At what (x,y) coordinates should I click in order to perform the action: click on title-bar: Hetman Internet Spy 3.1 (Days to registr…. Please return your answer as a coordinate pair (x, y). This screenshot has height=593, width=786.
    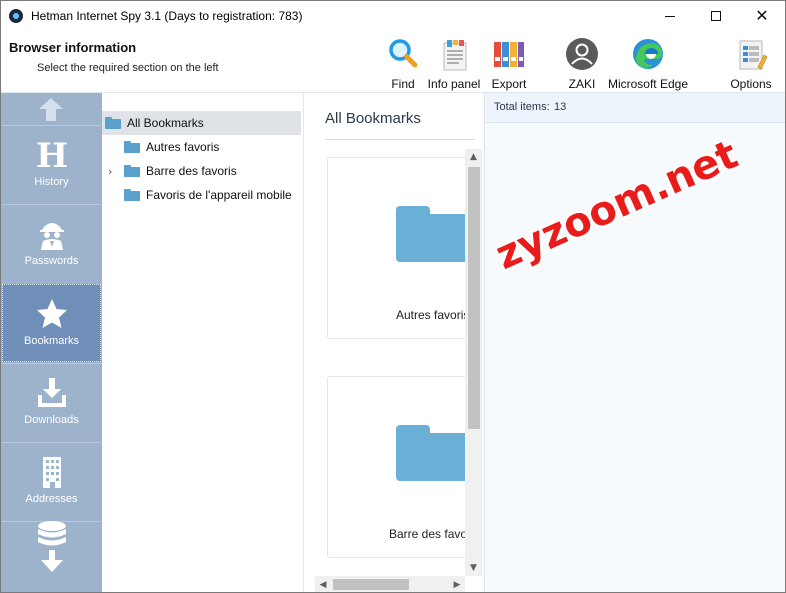
    Looking at the image, I should click on (393, 16).